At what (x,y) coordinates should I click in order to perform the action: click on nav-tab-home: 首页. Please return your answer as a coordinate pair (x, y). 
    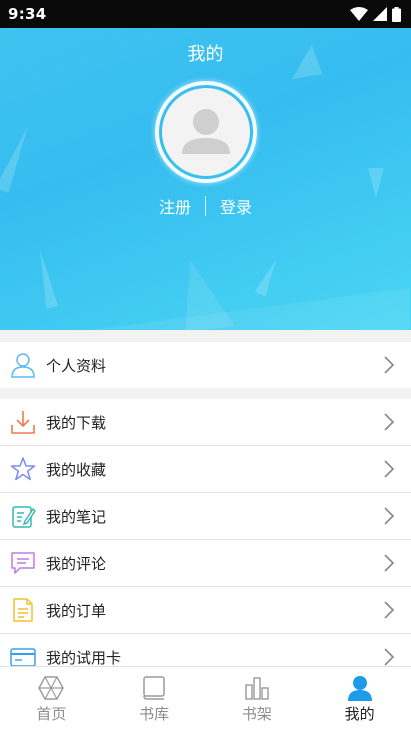
    Looking at the image, I should click on (51, 698).